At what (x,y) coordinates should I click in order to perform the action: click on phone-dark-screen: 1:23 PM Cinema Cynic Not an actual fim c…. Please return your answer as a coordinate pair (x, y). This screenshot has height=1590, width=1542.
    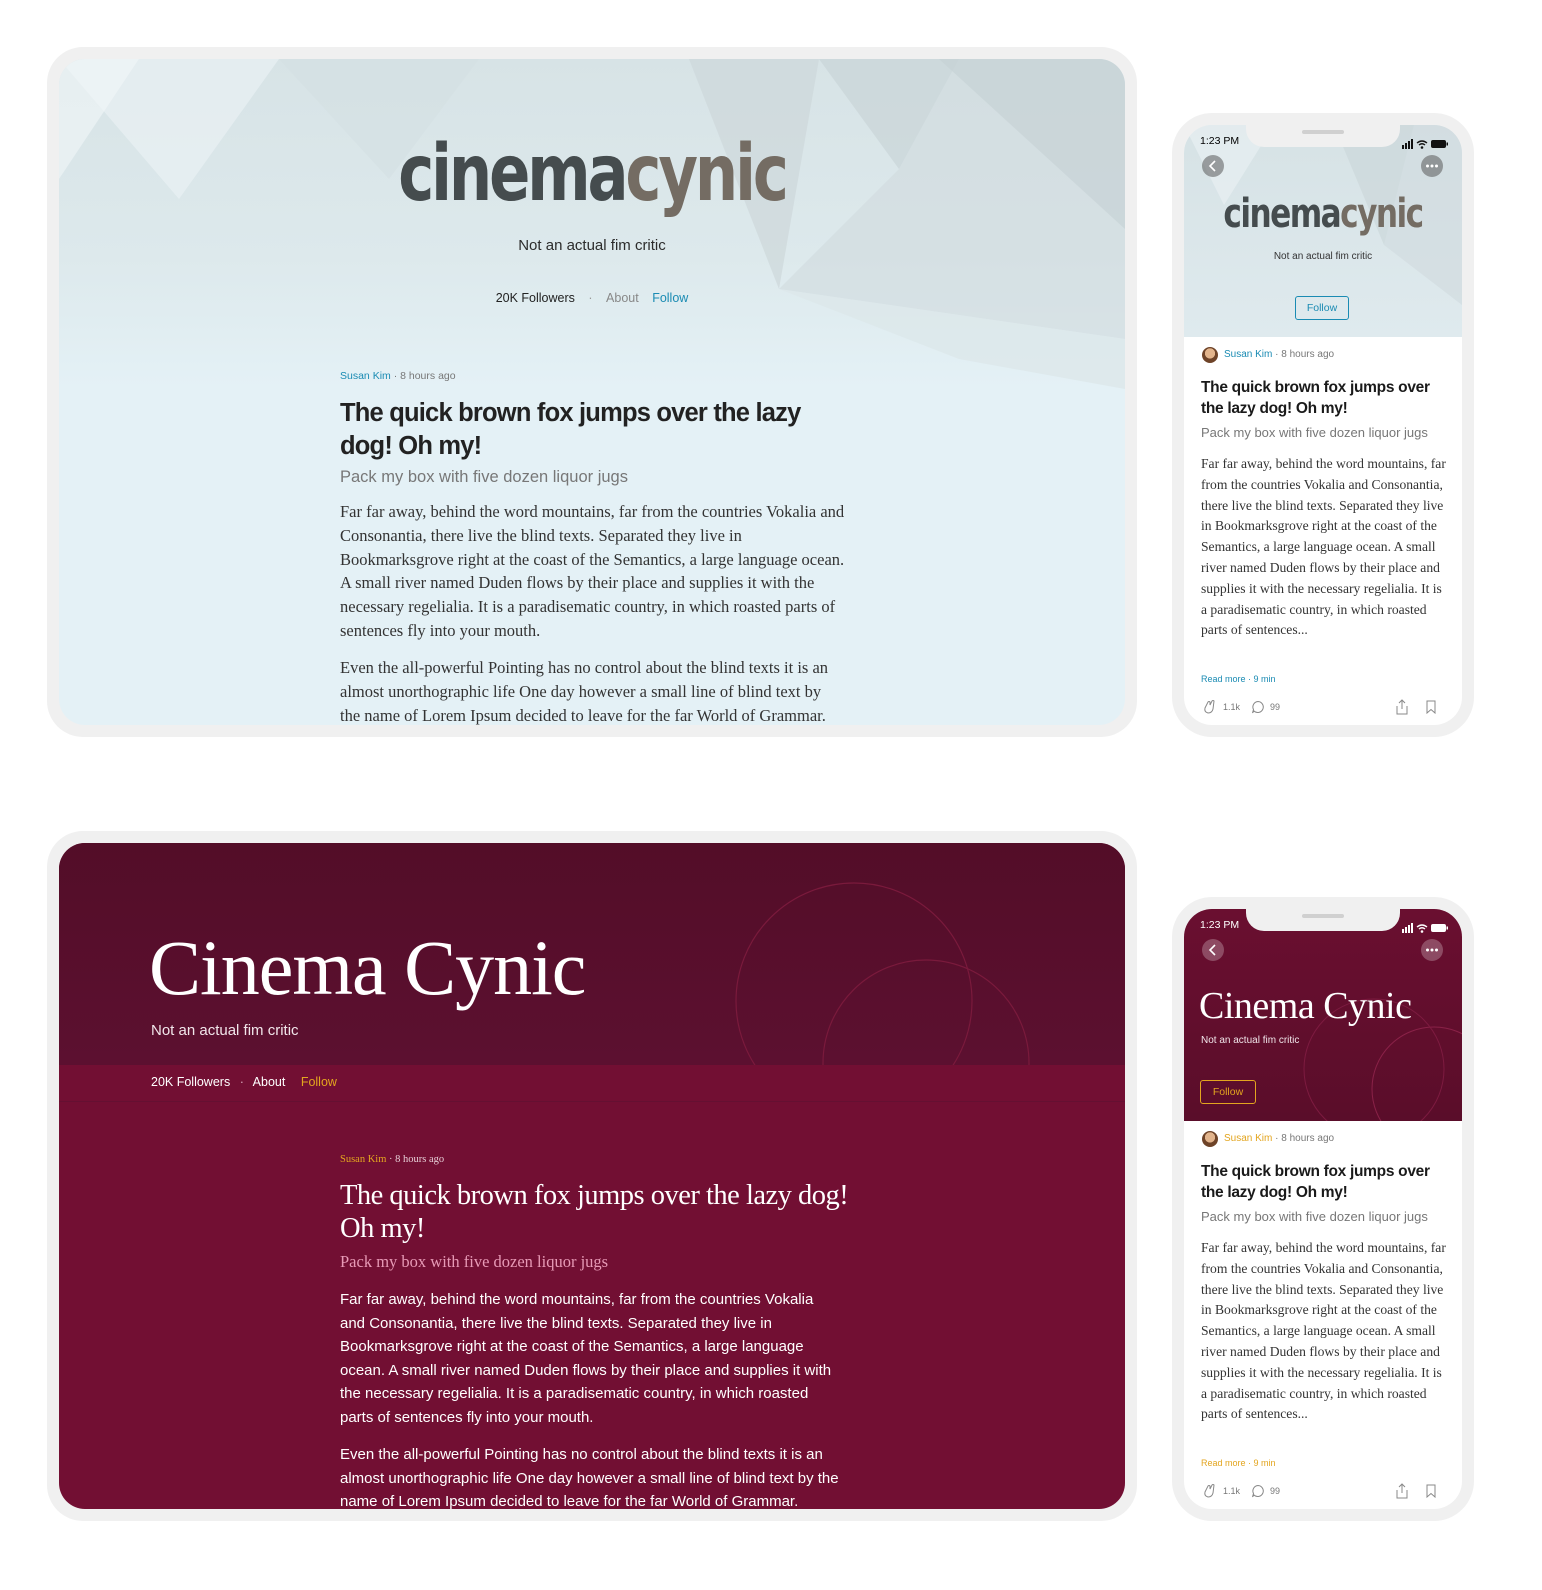
    Looking at the image, I should click on (1323, 1209).